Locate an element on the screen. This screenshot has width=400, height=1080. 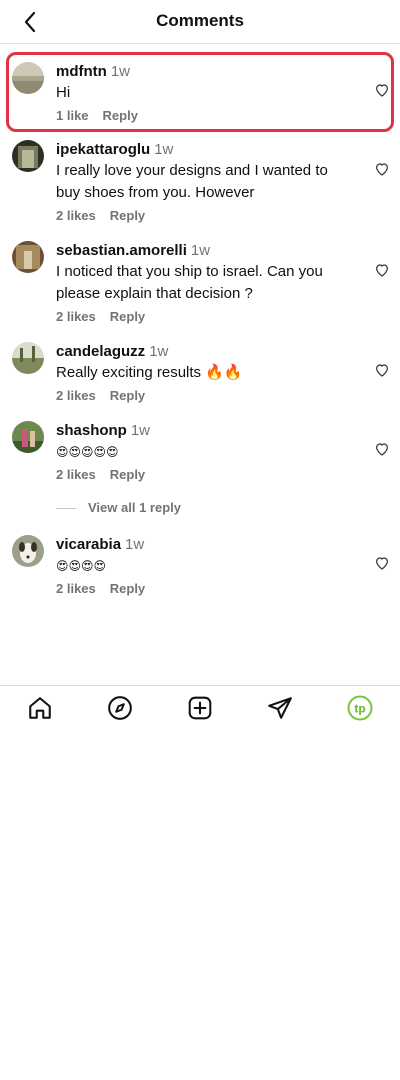
nav-explore is located at coordinates (120, 708).